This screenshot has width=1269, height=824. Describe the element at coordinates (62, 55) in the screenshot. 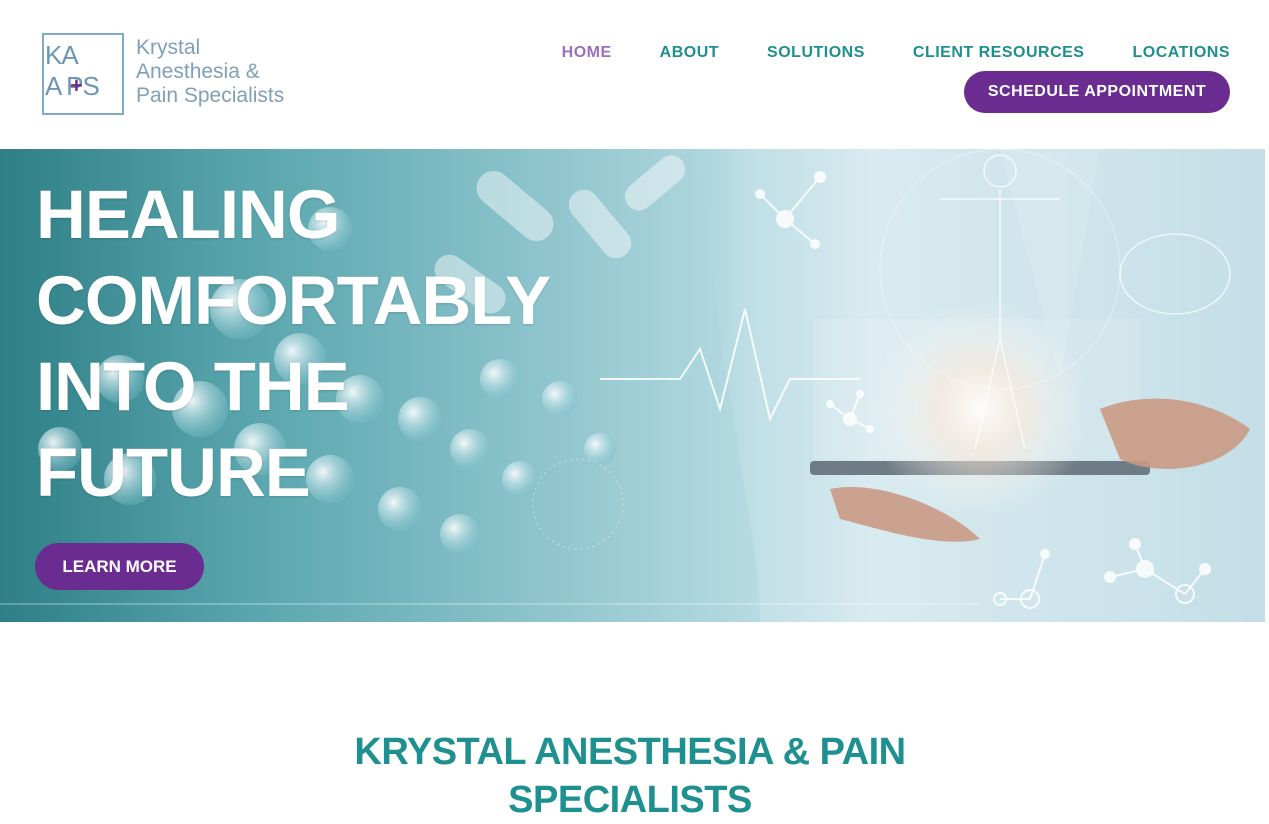

I see `logo-monogram-top: KA` at that location.